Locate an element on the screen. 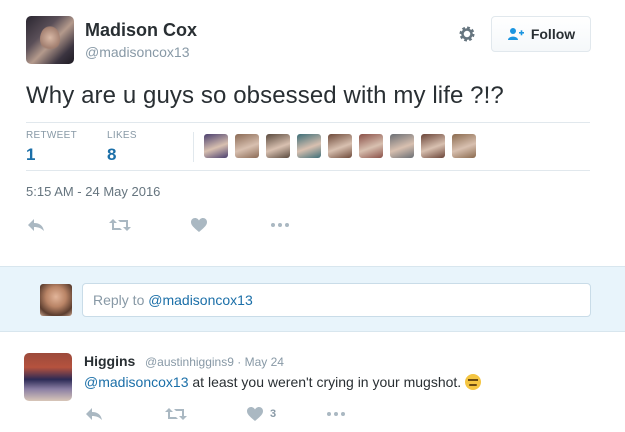 This screenshot has height=432, width=625. retweet-count: 1 is located at coordinates (30, 155).